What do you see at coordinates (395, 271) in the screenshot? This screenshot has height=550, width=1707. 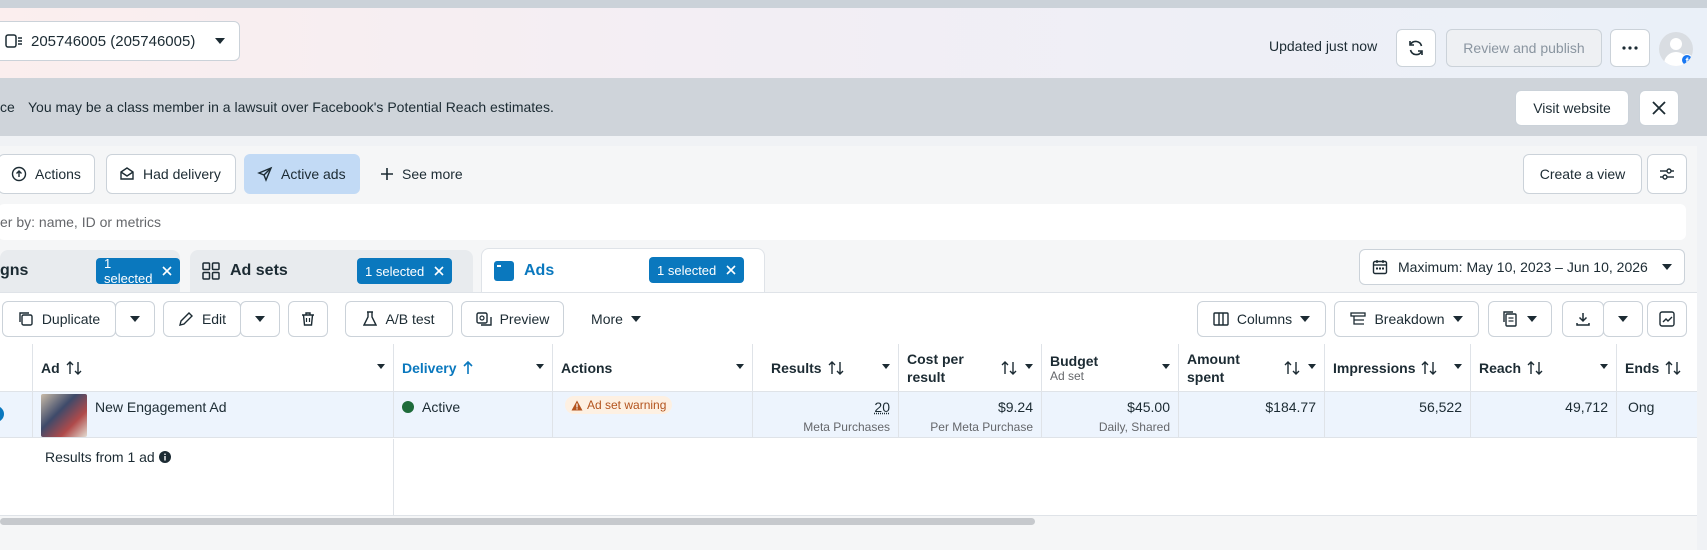 I see `selected-count: 1 selected` at bounding box center [395, 271].